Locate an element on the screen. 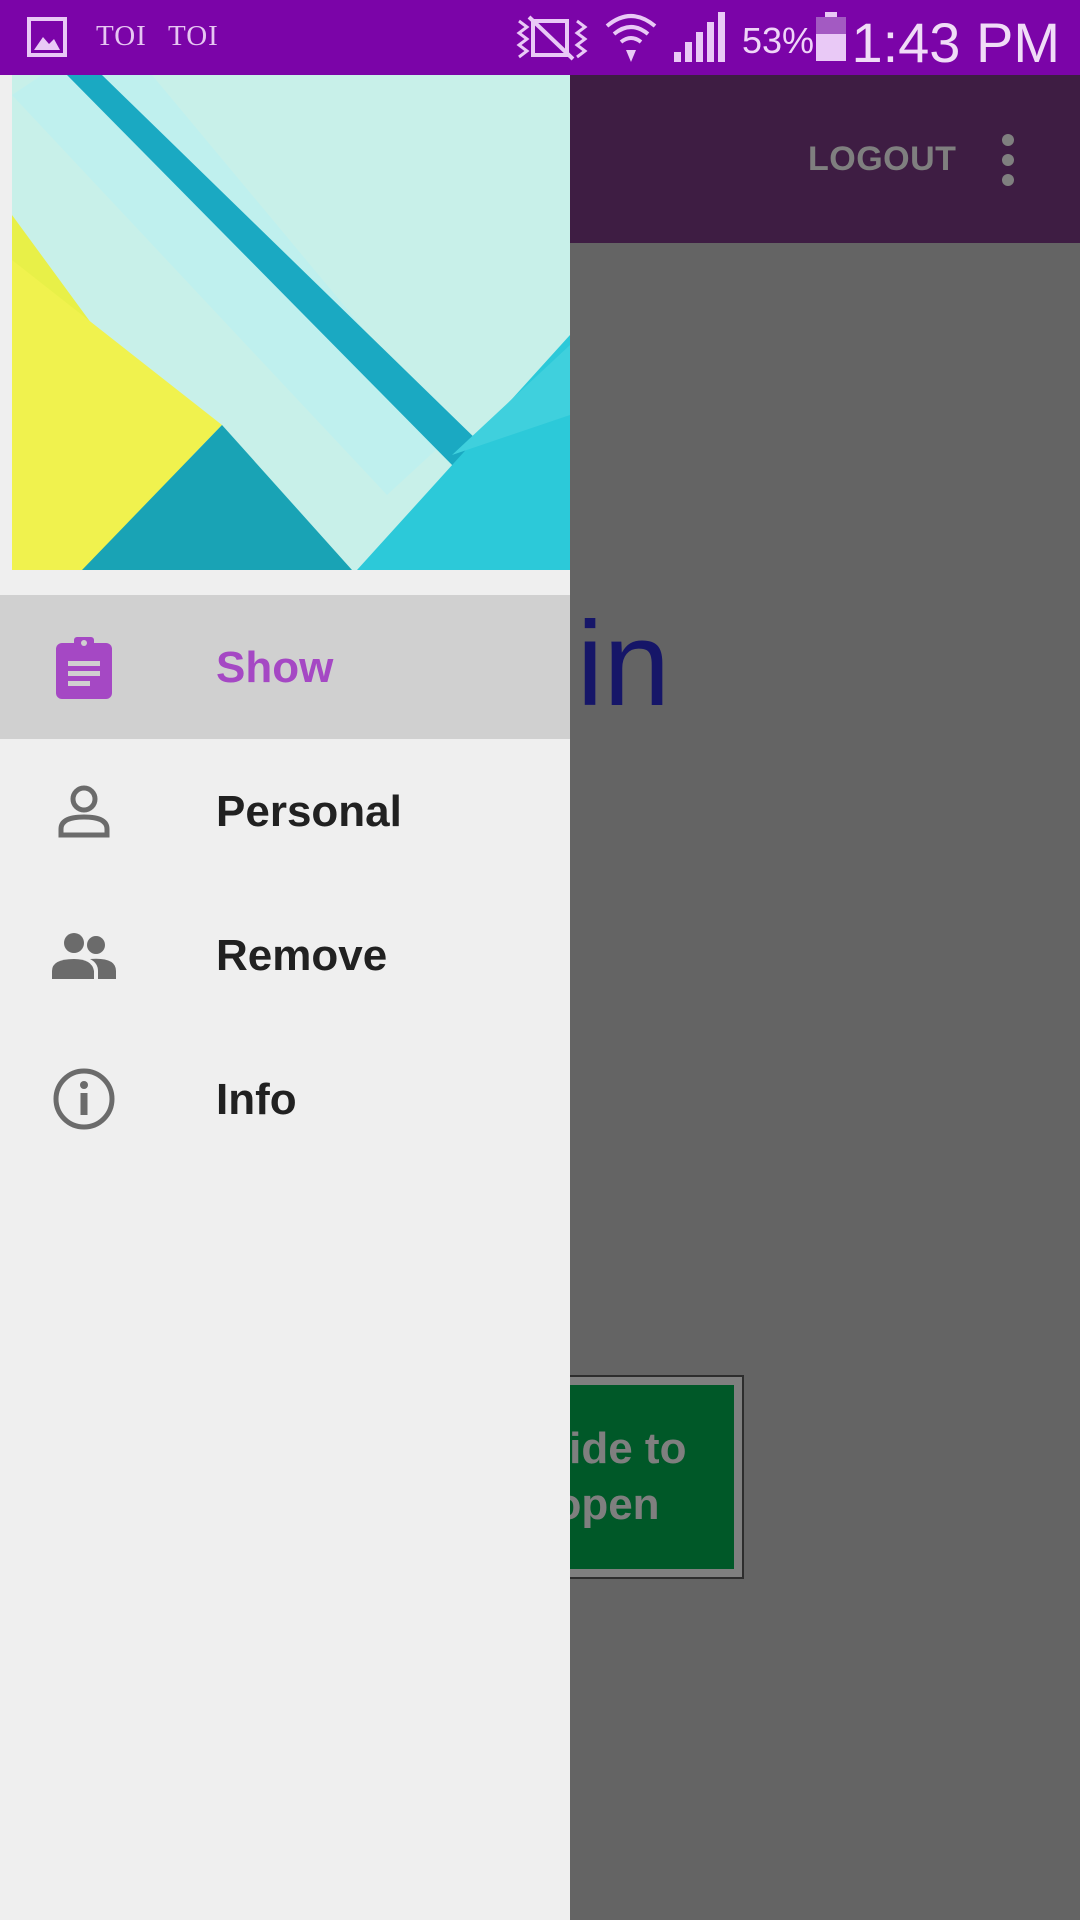 This screenshot has width=1080, height=1920. drawer-item-personal: Personal is located at coordinates (285, 811).